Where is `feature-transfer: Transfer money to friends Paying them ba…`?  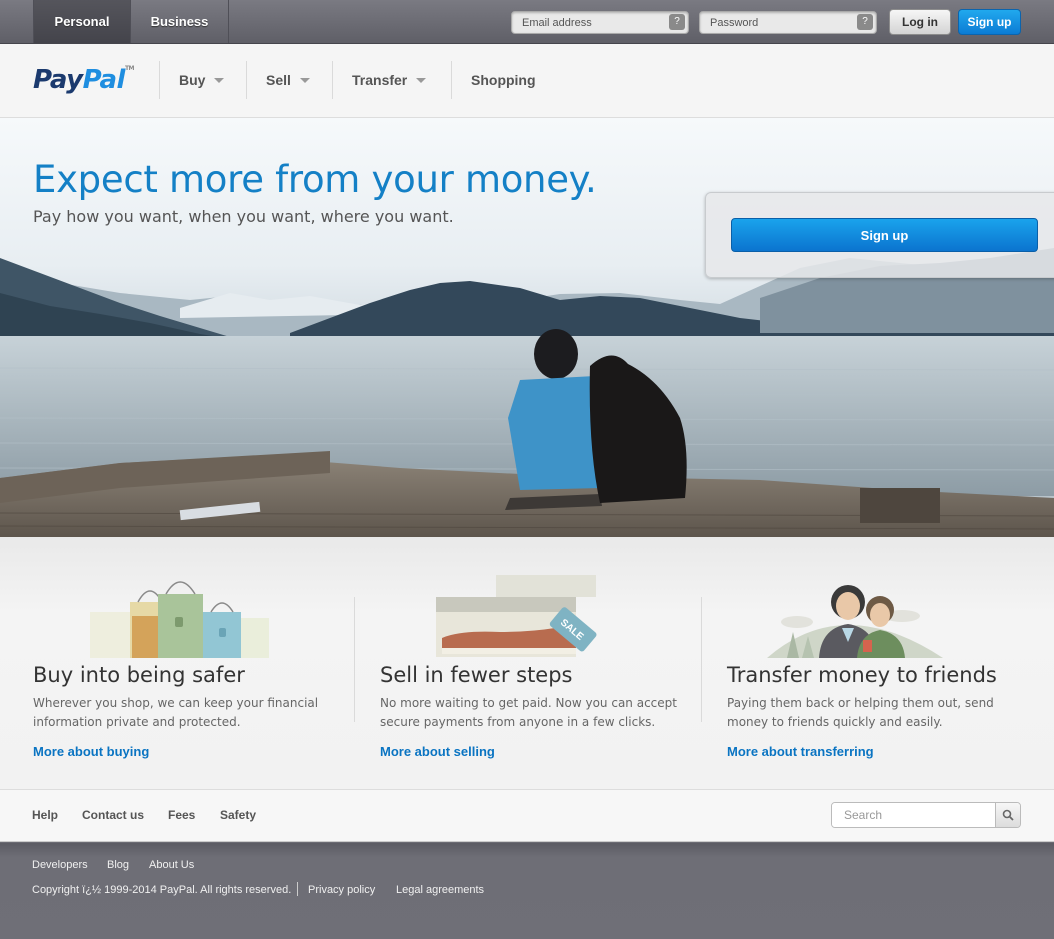 feature-transfer: Transfer money to friends Paying them ba… is located at coordinates (877, 663).